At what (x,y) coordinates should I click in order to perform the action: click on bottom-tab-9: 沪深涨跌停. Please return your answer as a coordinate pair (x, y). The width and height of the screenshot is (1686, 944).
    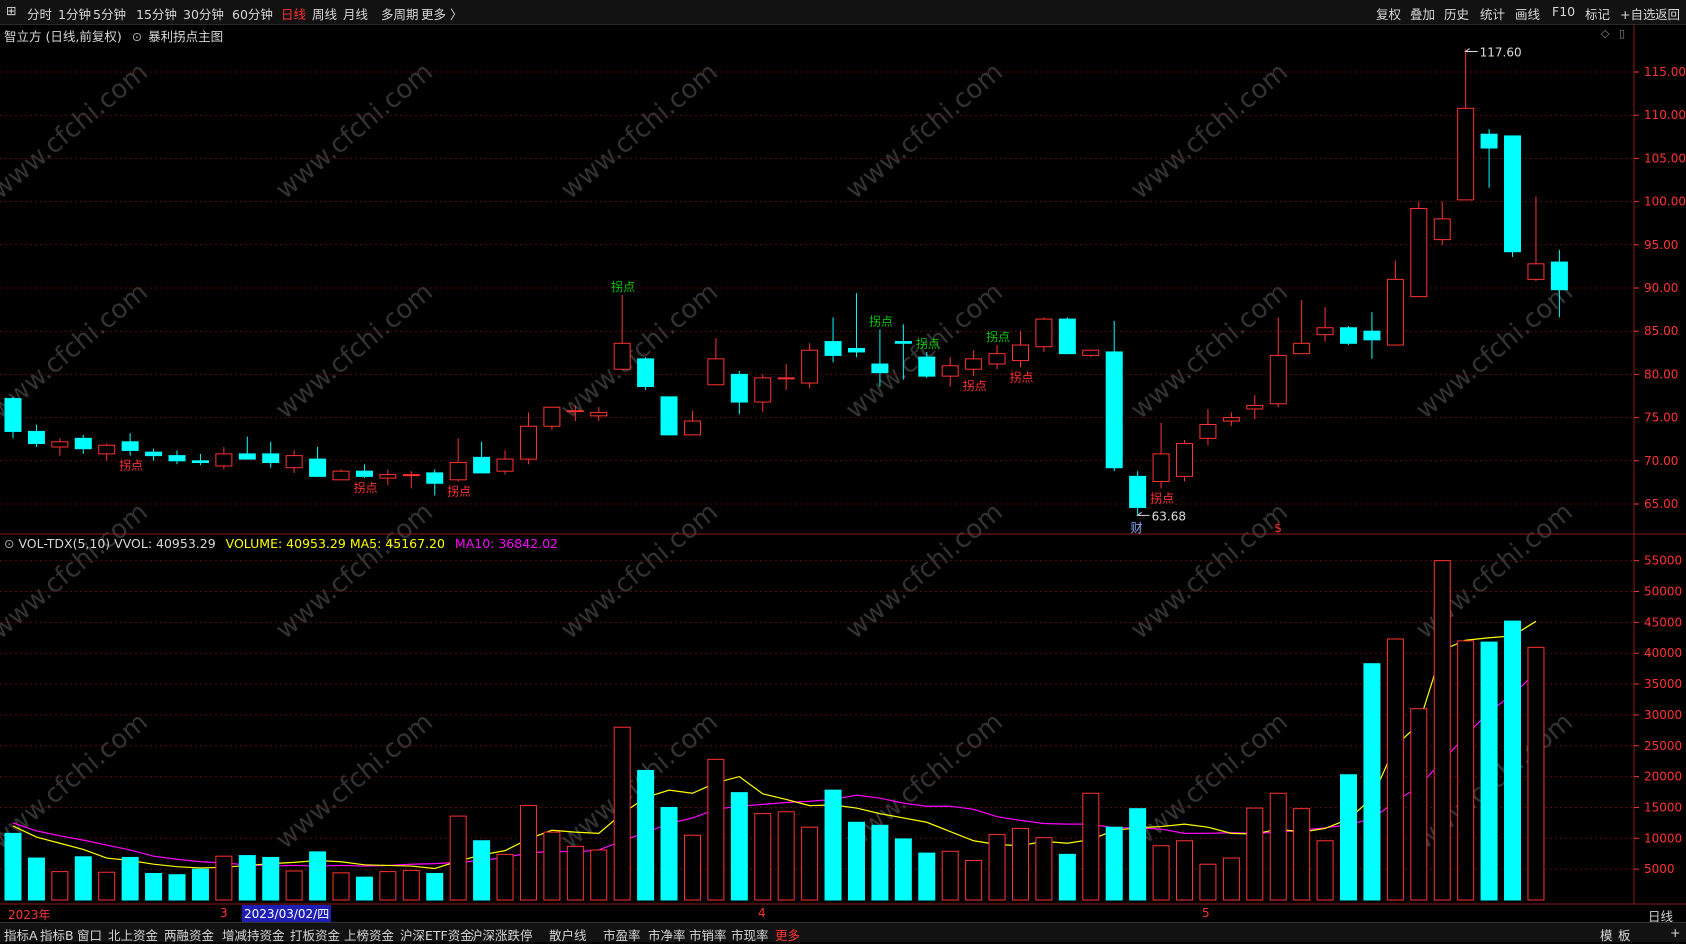
    Looking at the image, I should click on (501, 934).